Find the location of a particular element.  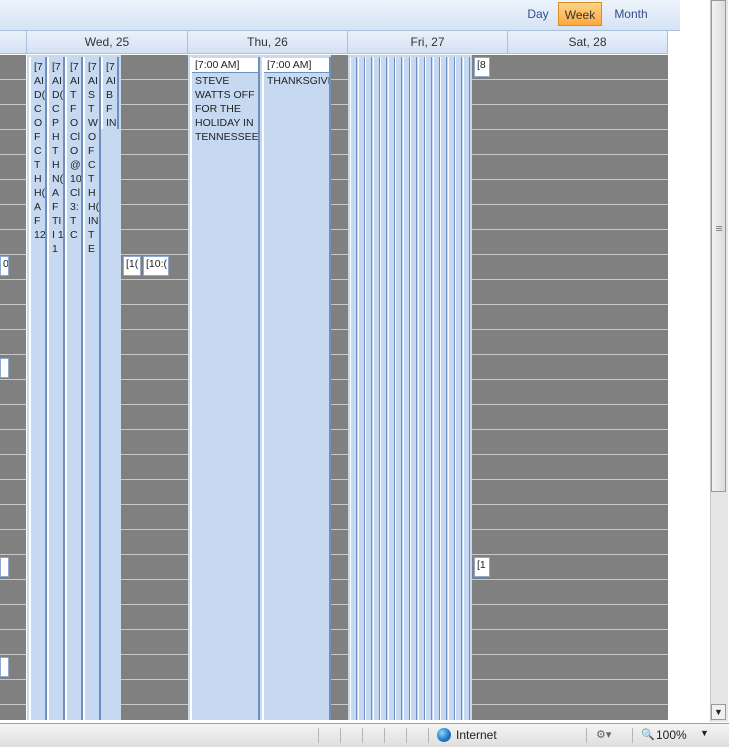

browser-status-bar: Internet ⚙▾ 🔍 100% ▼ is located at coordinates (364, 735).